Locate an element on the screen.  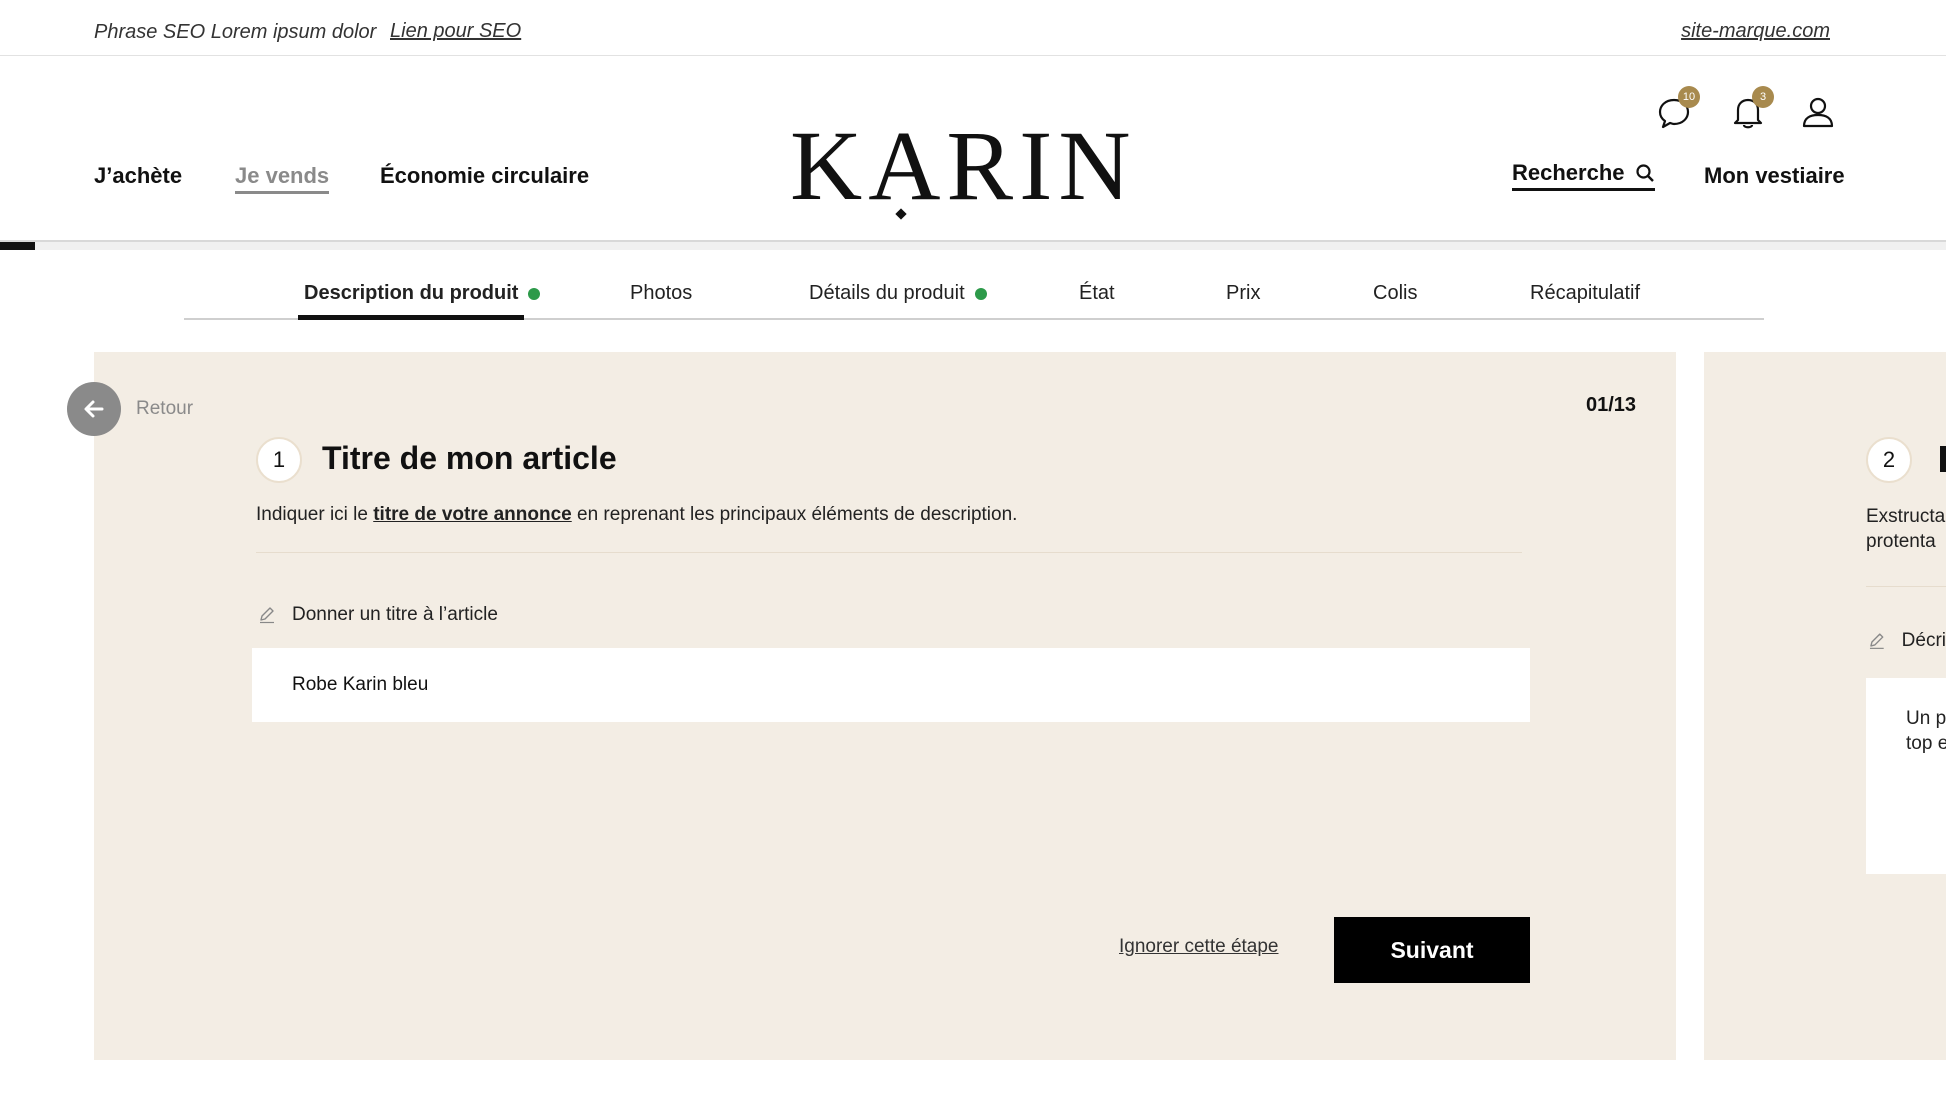
nav-circular-economy: Économie circulaire is located at coordinates (484, 176).